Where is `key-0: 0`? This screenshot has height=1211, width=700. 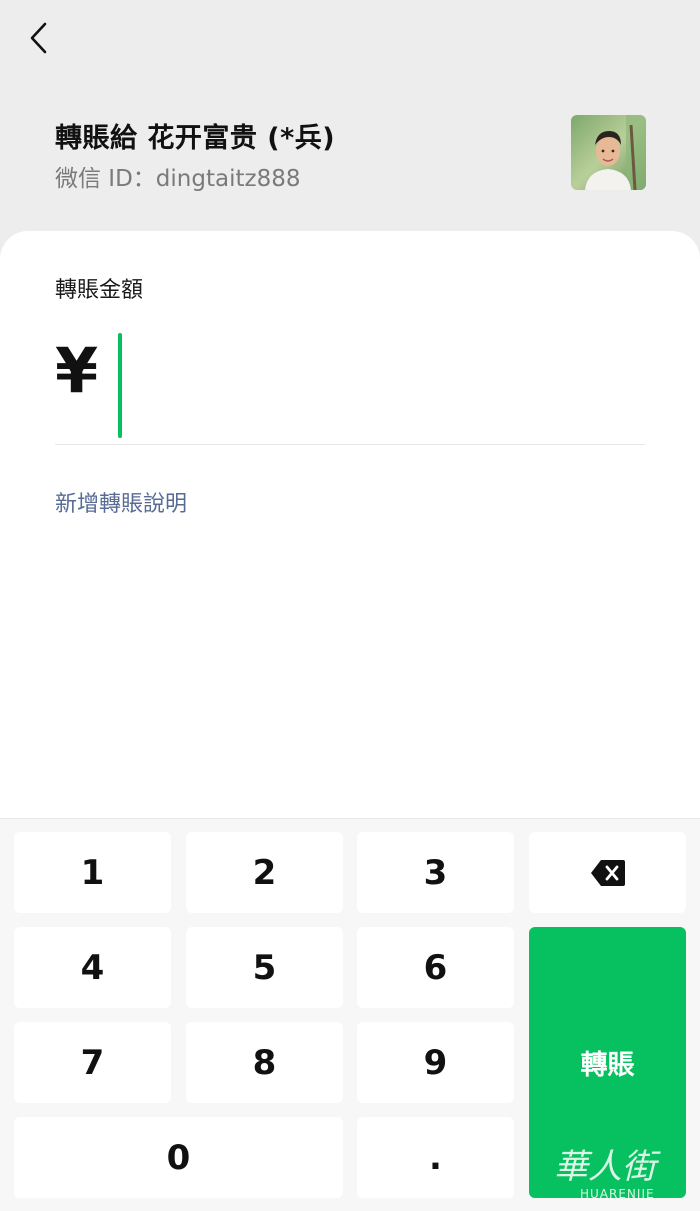
key-0: 0 is located at coordinates (178, 1157).